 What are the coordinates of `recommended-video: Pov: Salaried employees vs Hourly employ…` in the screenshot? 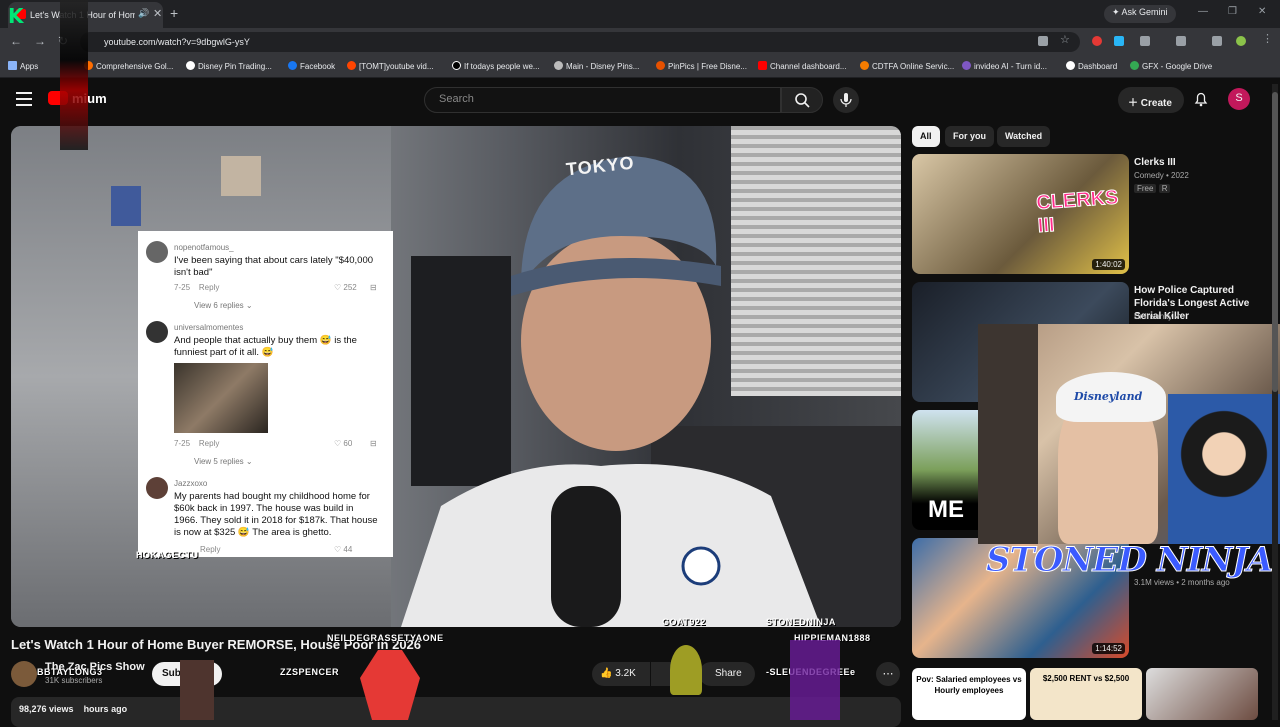 It's located at (1092, 694).